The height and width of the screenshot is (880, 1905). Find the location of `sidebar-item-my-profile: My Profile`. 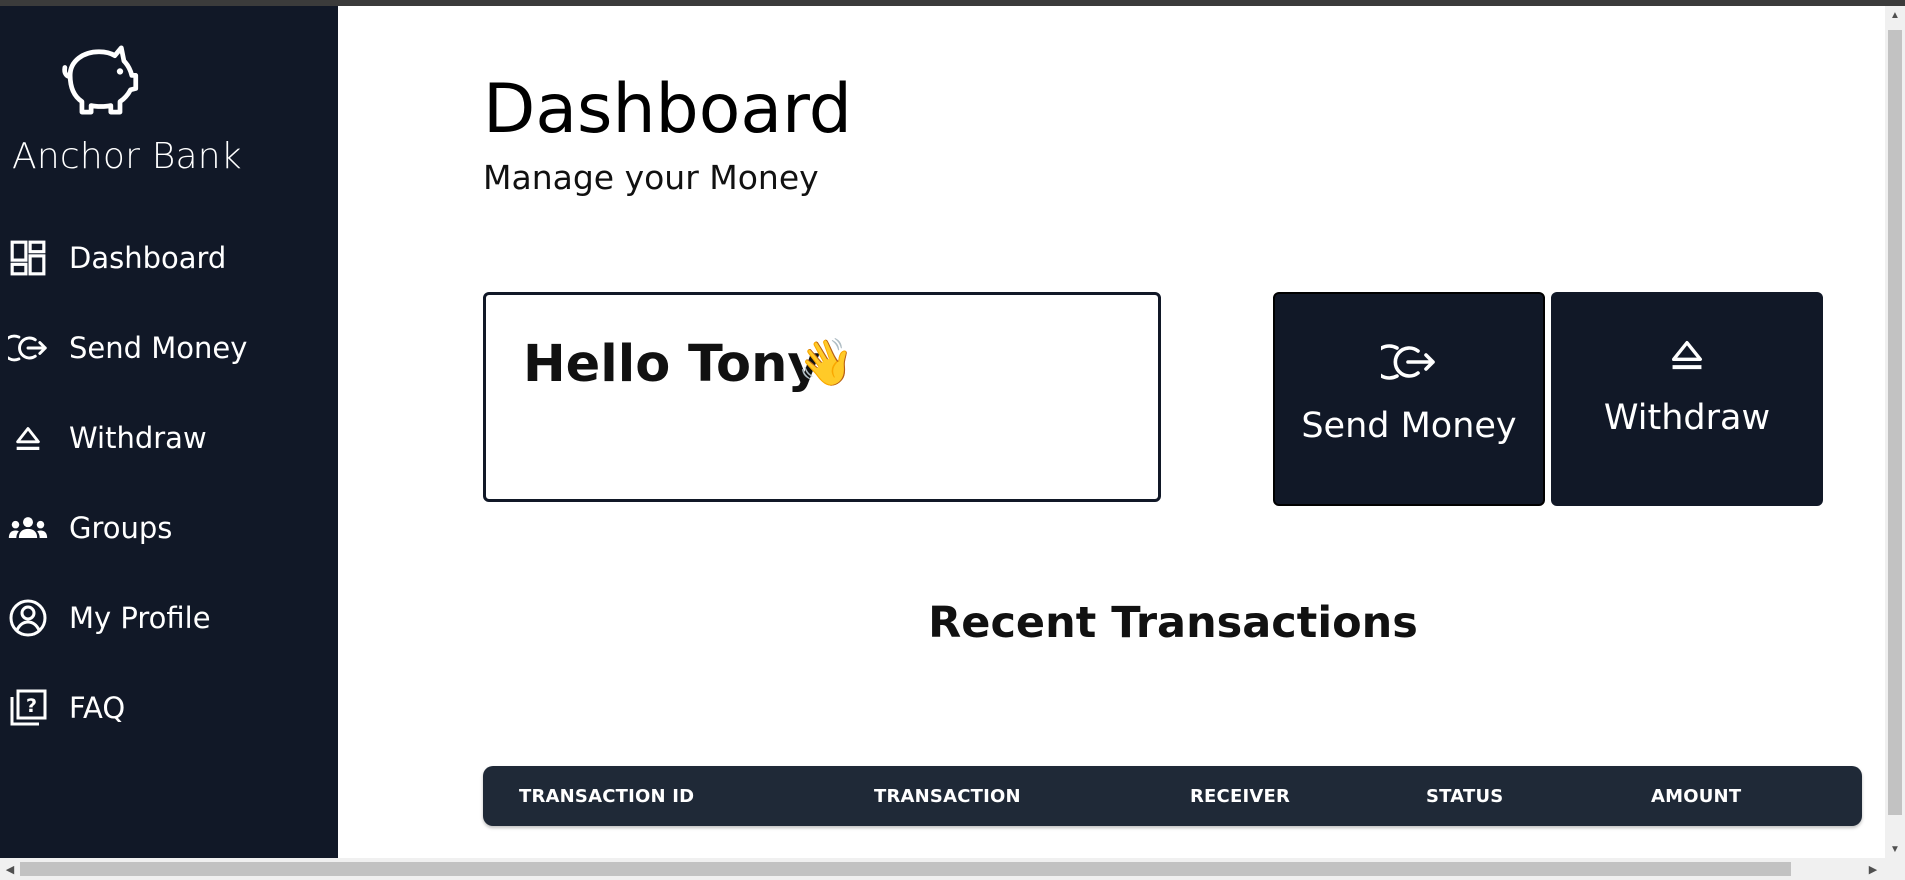

sidebar-item-my-profile: My Profile is located at coordinates (169, 618).